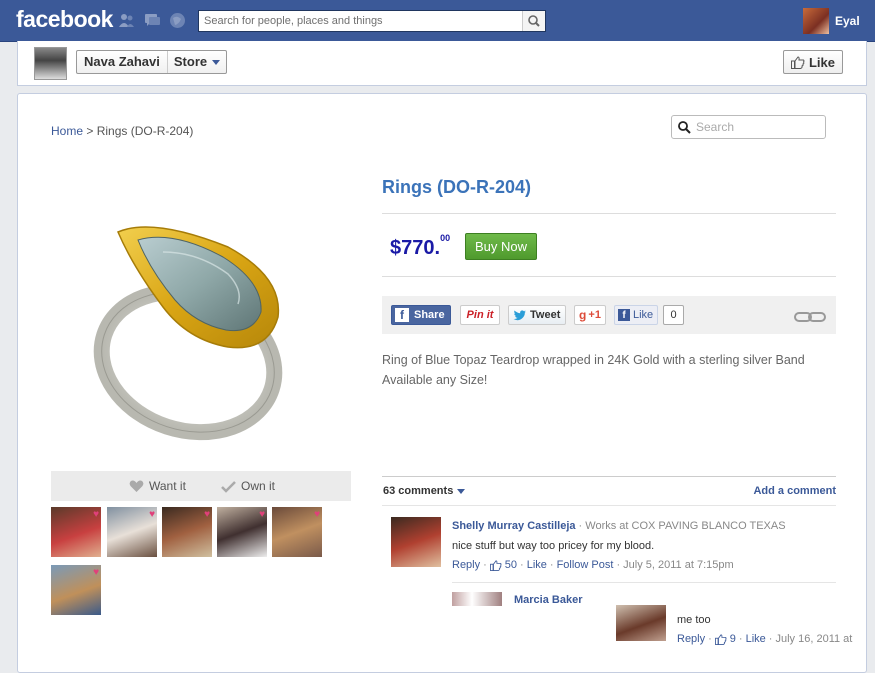 This screenshot has width=875, height=673. I want to click on avatar, so click(816, 21).